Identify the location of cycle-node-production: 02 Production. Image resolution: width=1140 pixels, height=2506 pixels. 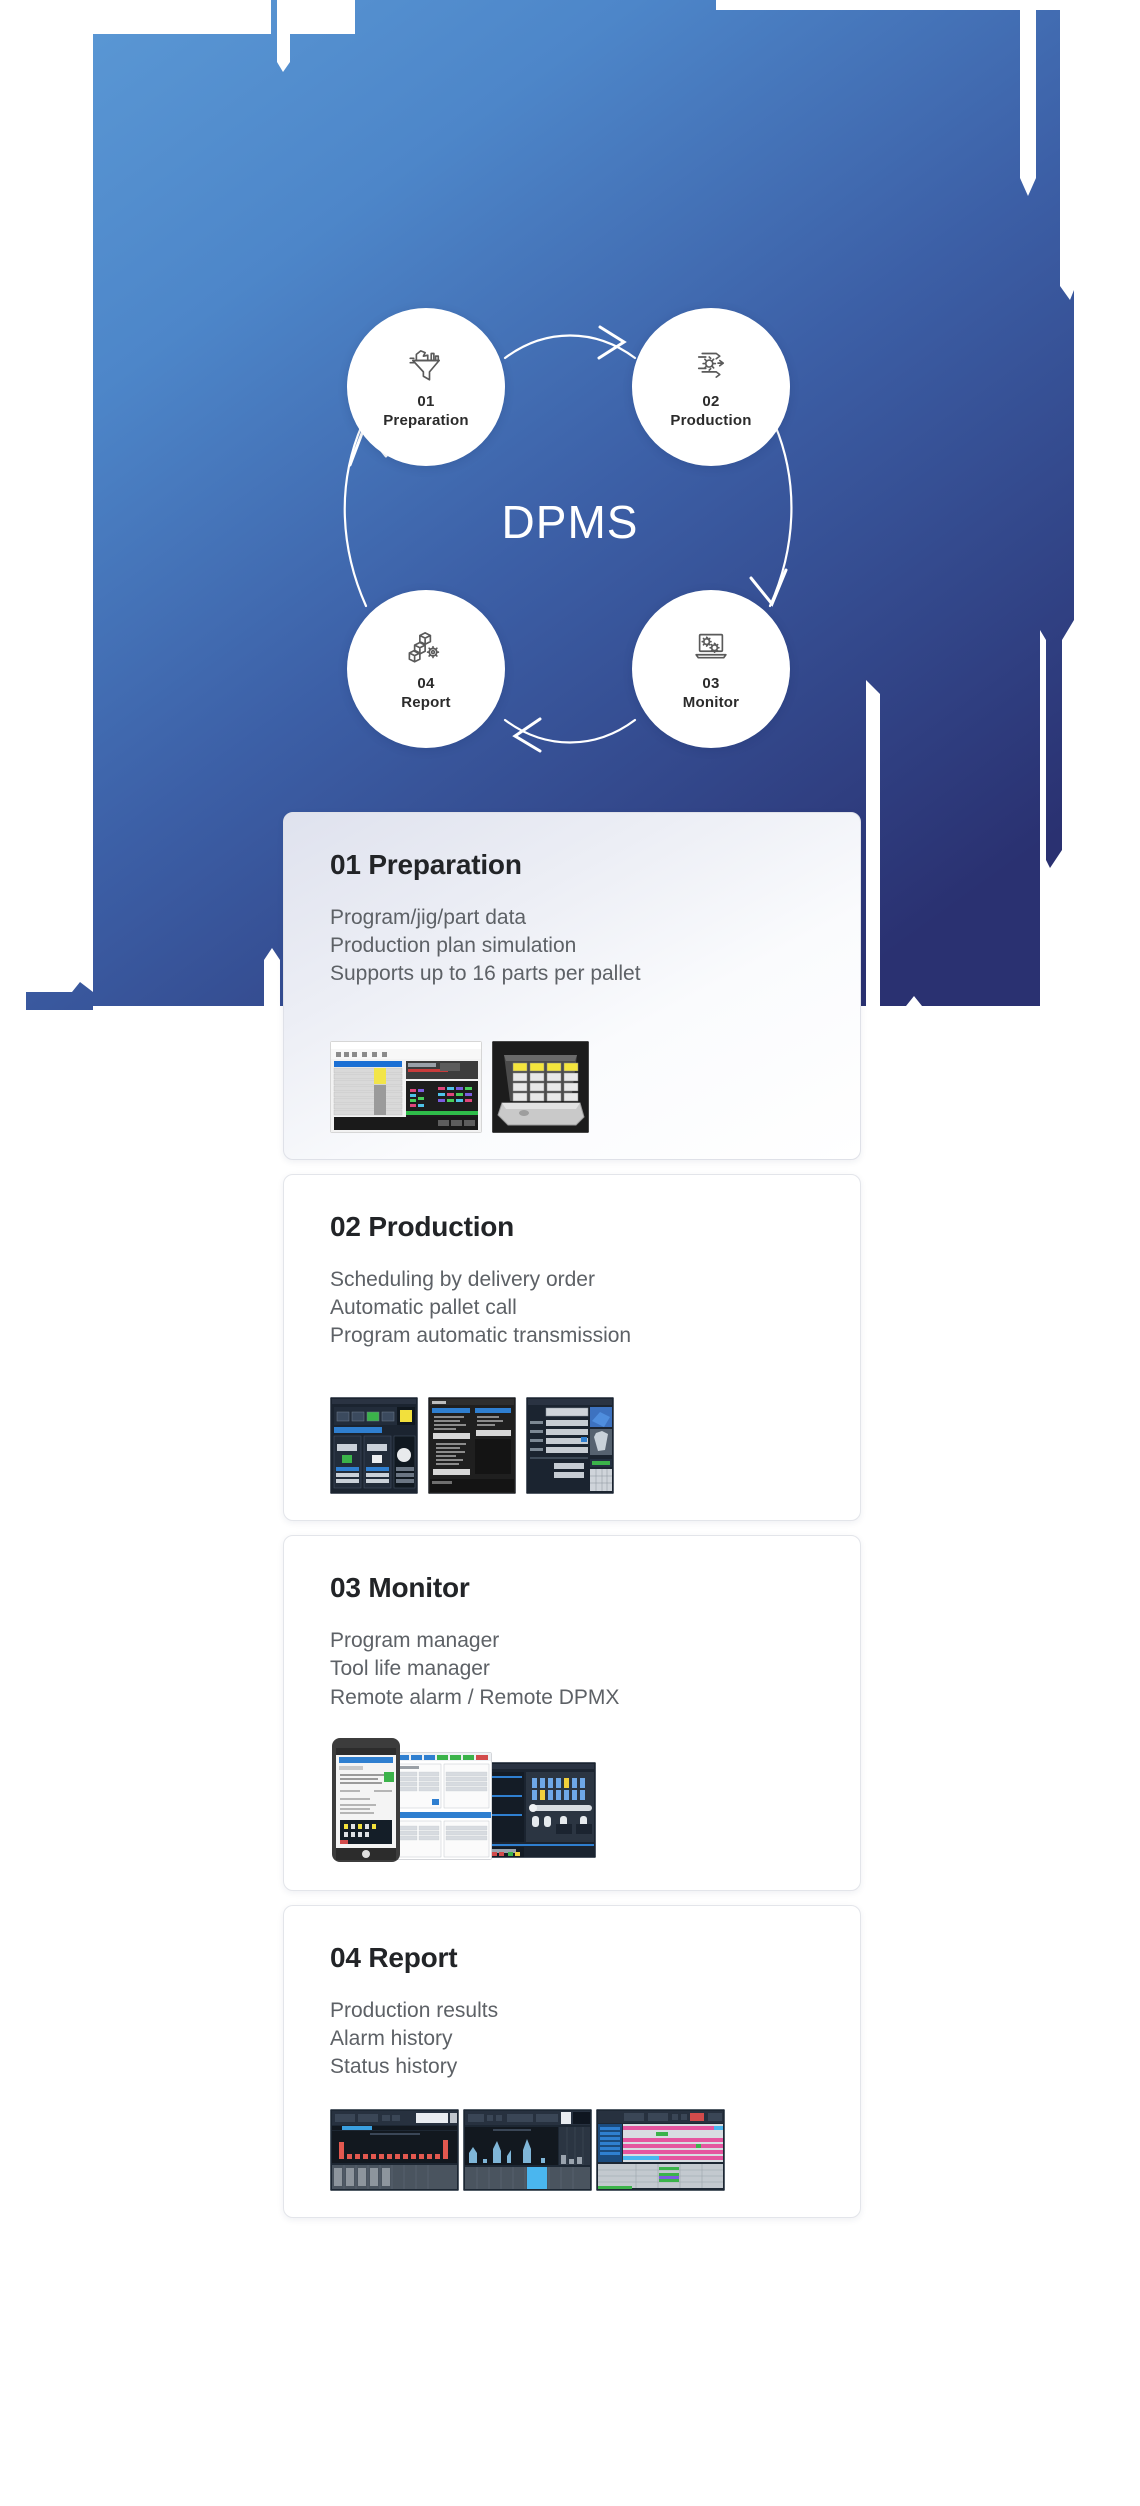
(711, 387).